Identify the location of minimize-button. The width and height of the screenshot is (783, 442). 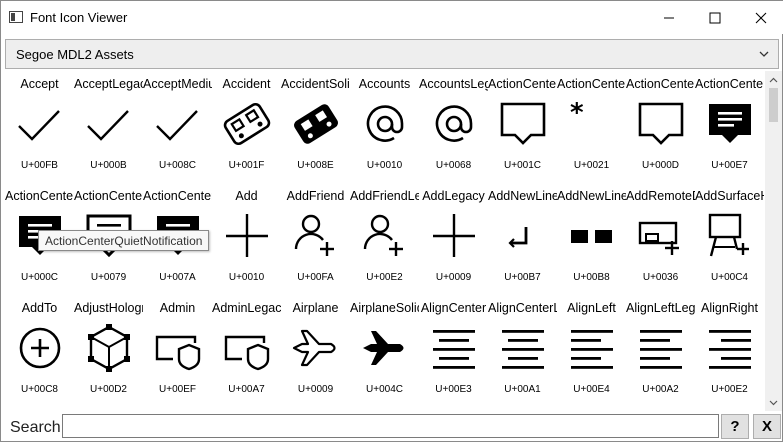
(669, 17).